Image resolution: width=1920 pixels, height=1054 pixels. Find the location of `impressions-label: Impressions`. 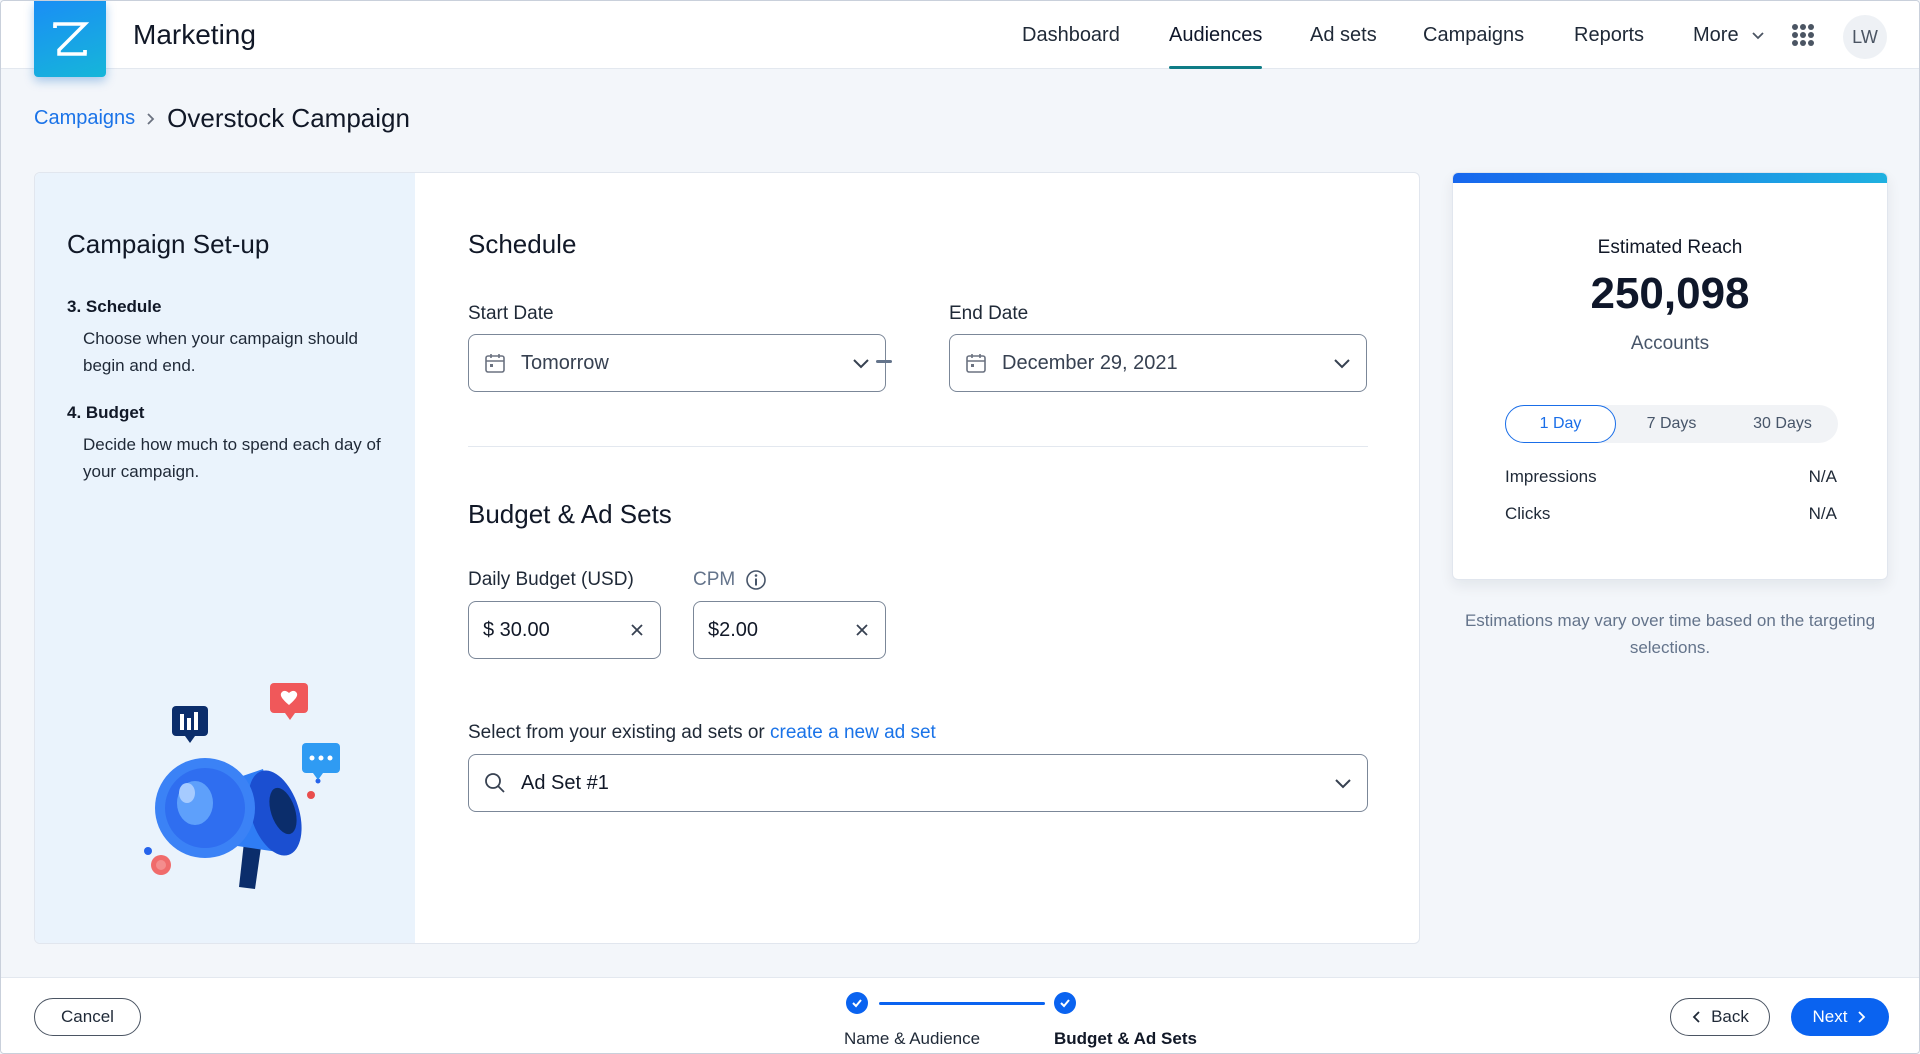

impressions-label: Impressions is located at coordinates (1551, 476).